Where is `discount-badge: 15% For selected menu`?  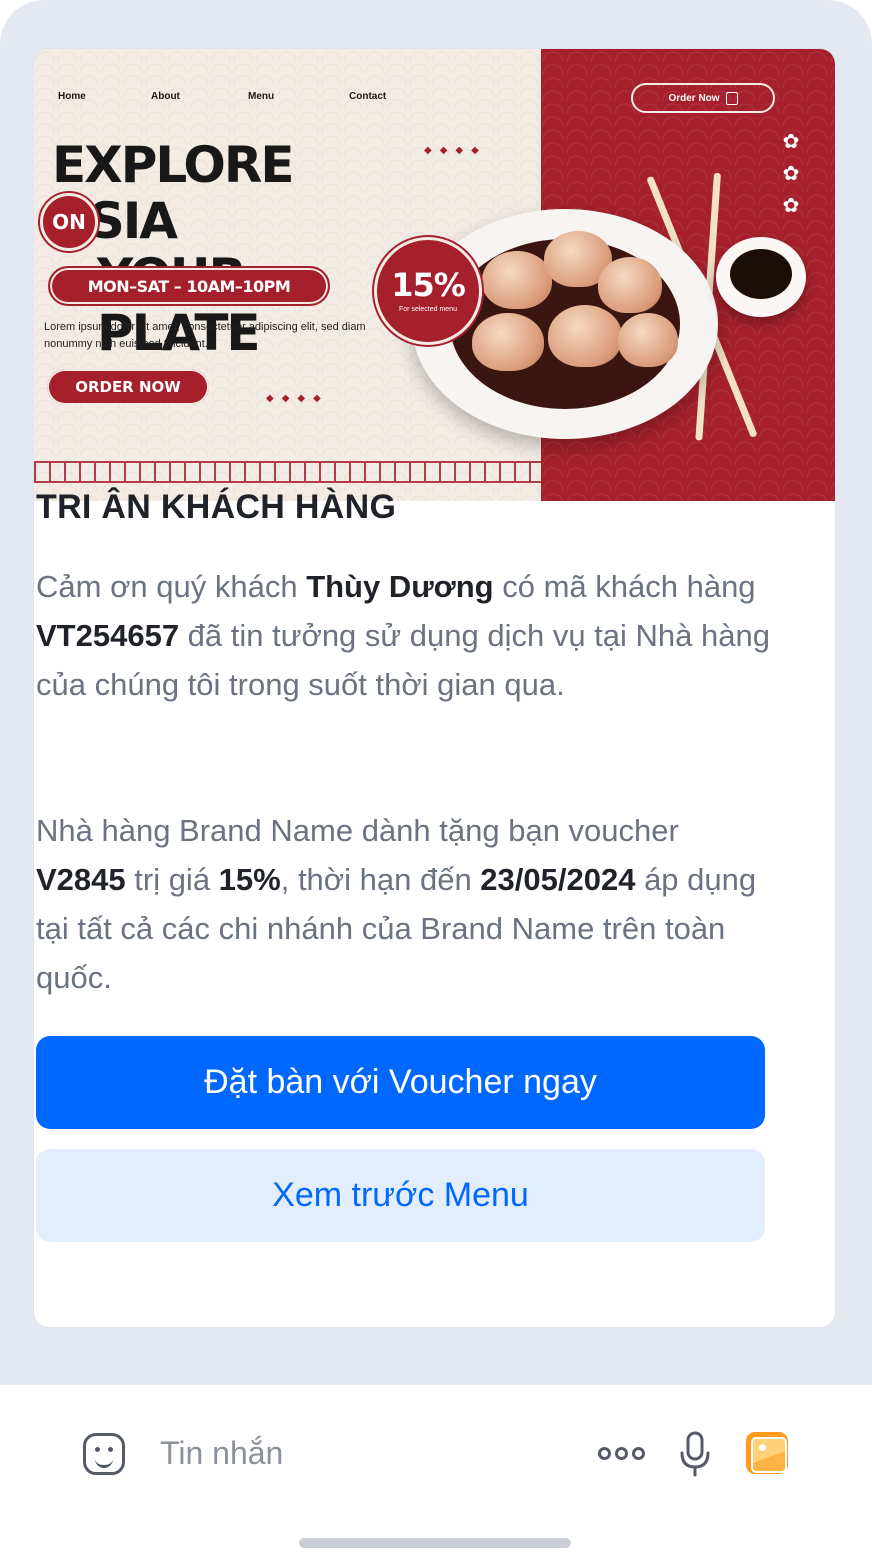 discount-badge: 15% For selected menu is located at coordinates (428, 291).